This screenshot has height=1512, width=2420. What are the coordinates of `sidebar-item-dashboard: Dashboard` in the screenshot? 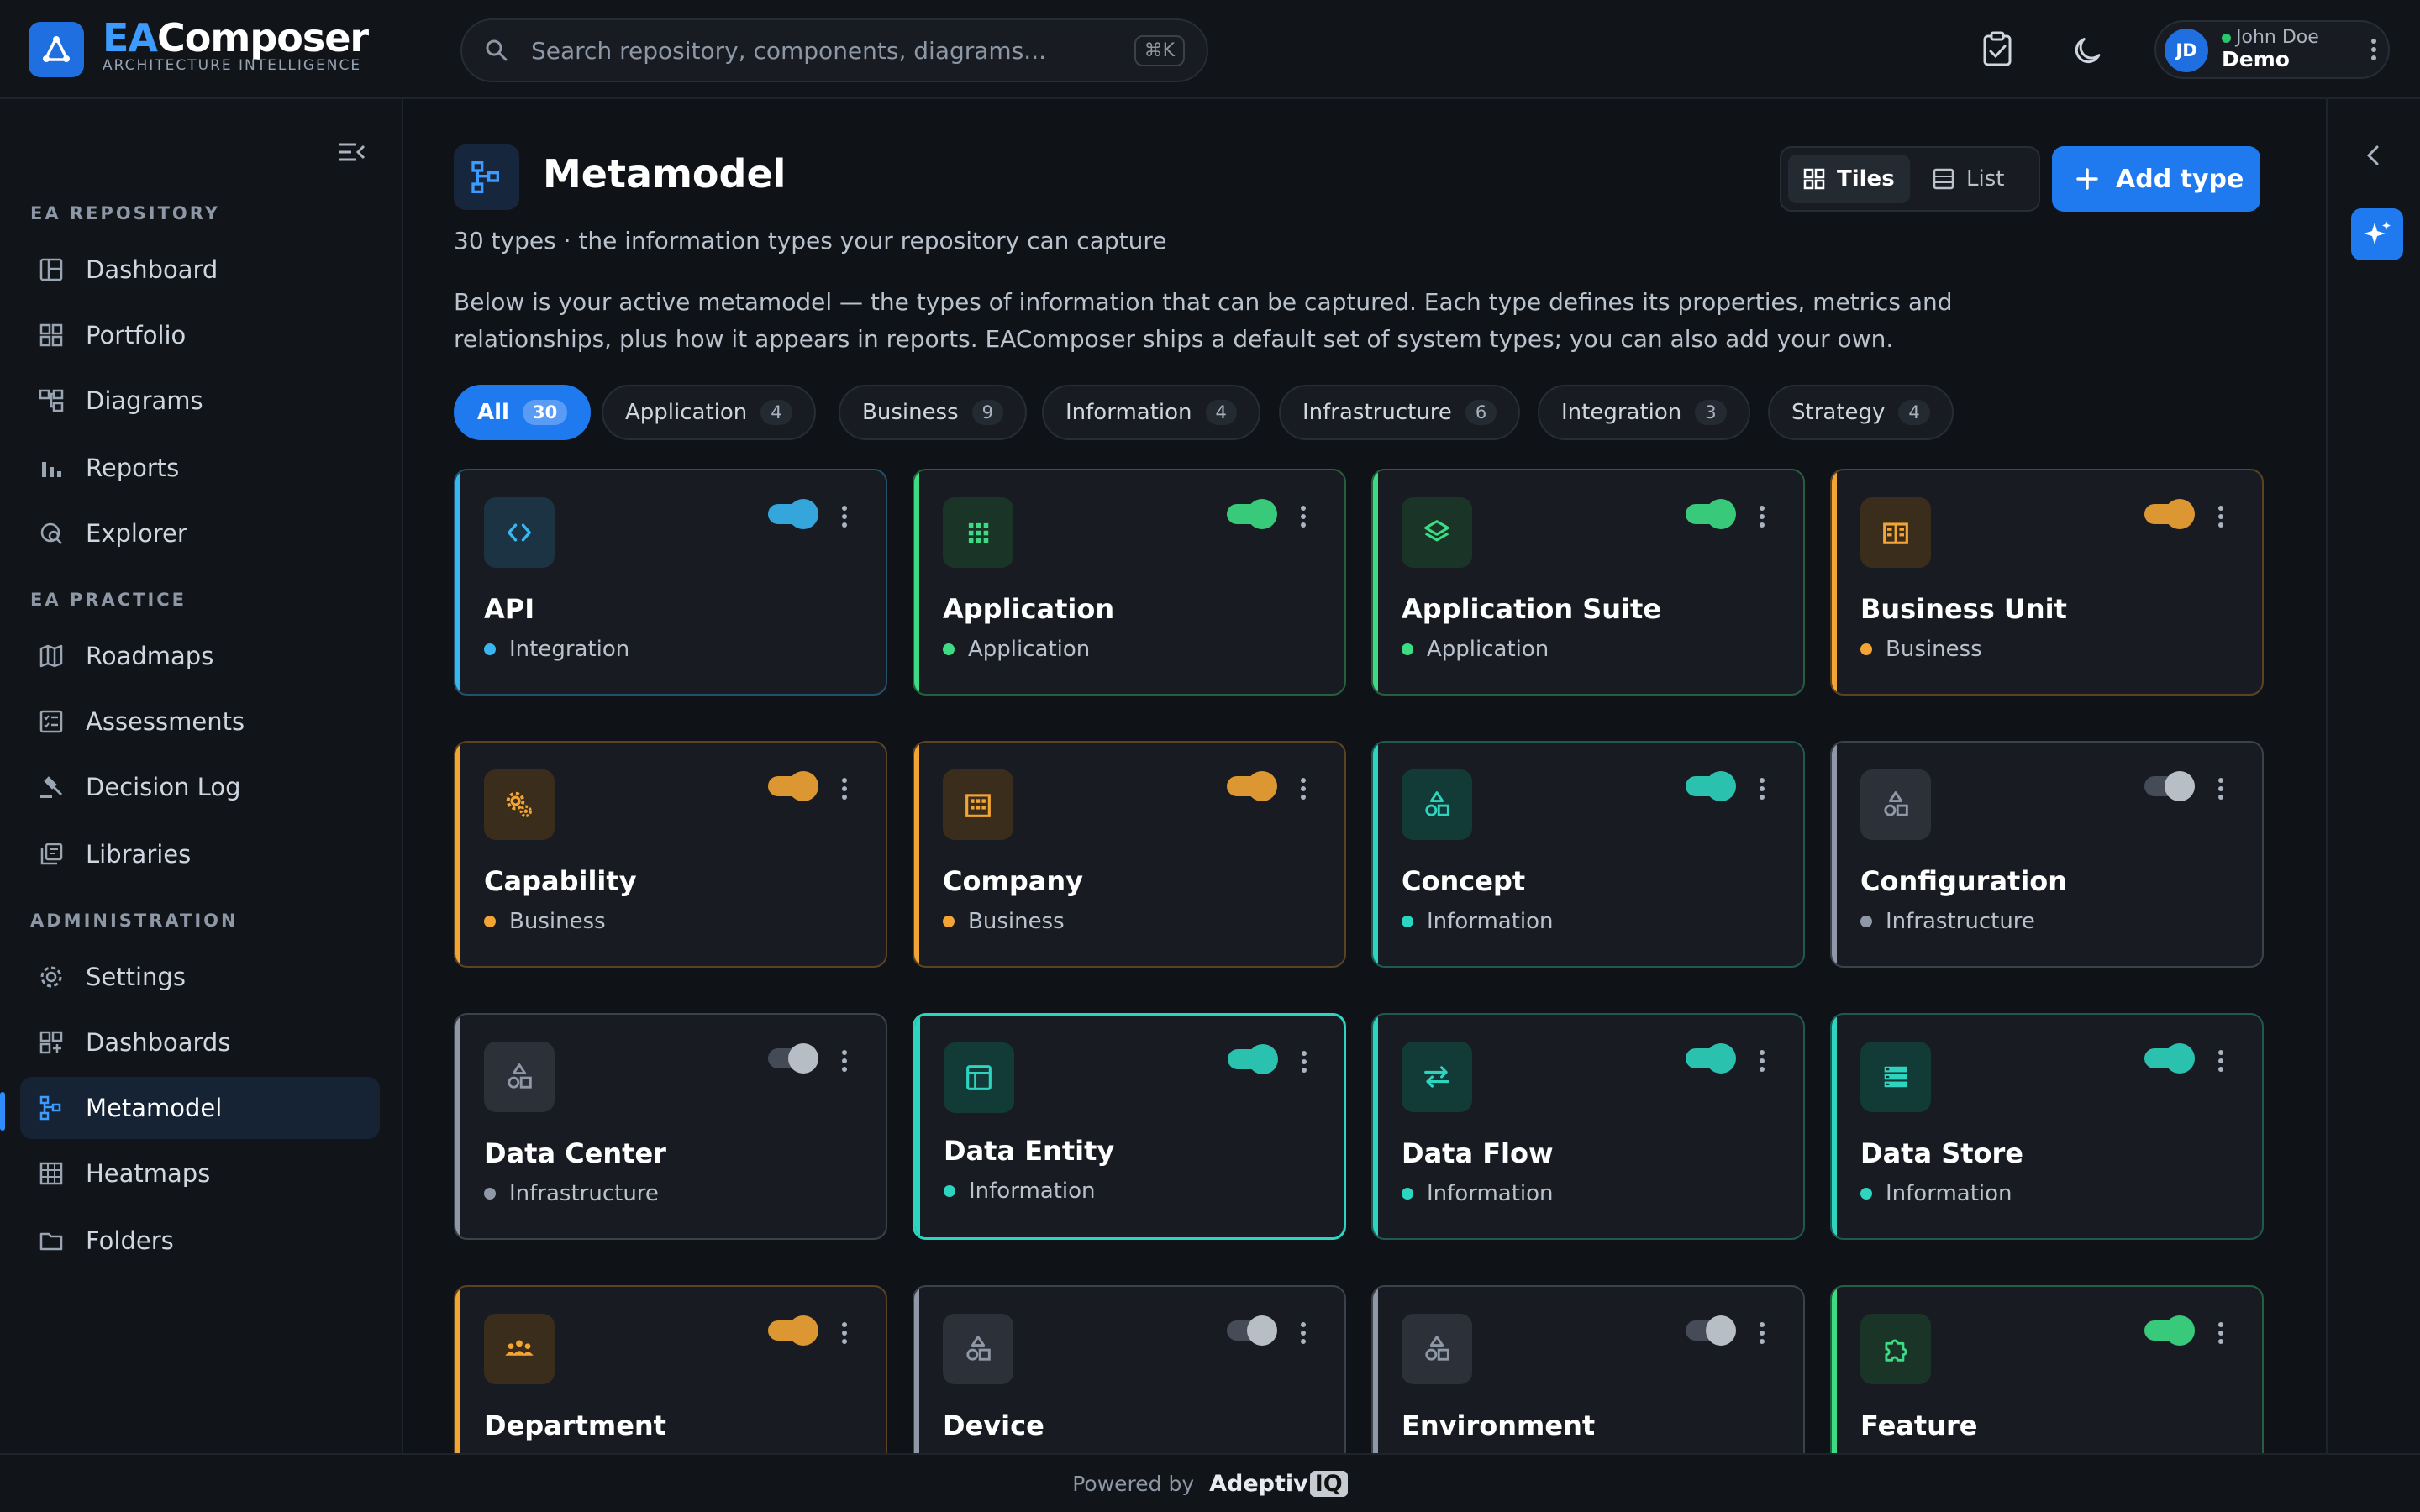 It's located at (200, 270).